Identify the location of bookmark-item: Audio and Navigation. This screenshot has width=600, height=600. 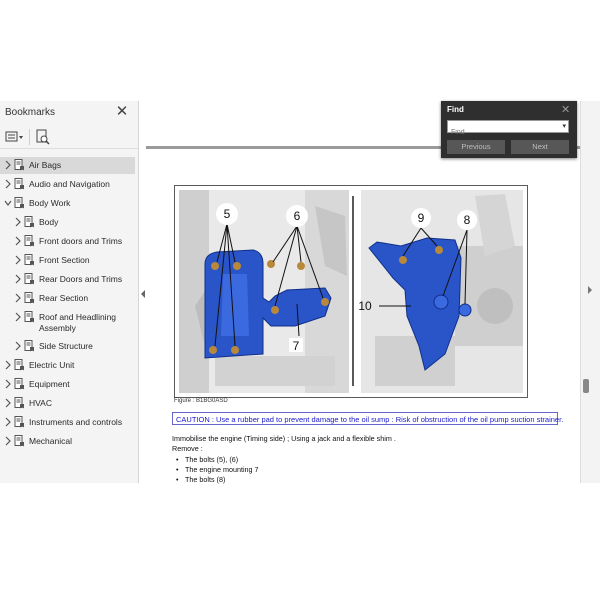
(67, 184).